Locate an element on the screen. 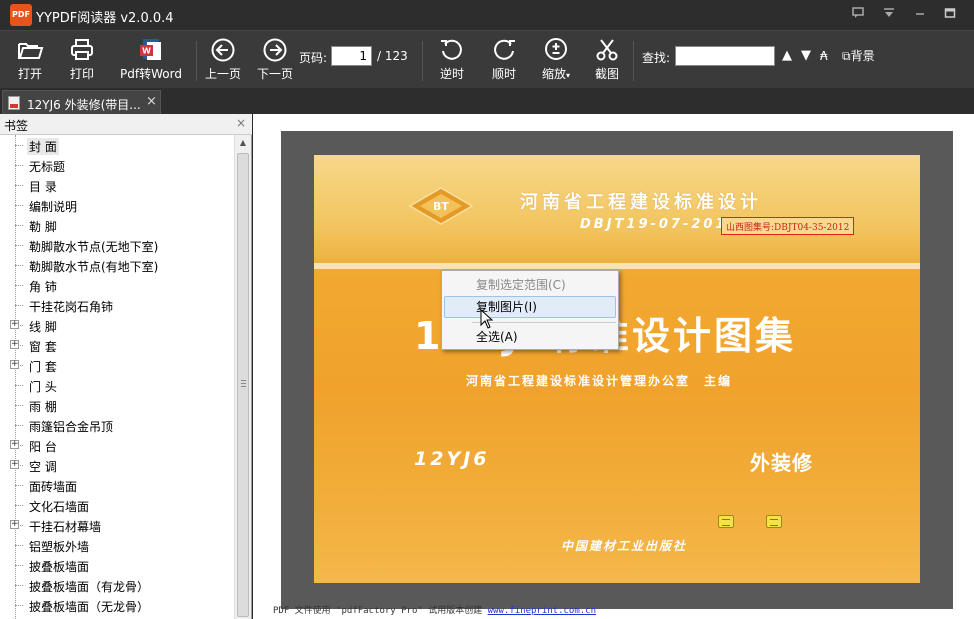 The image size is (974, 619). pdf-to-word-button: W Pdf转Word is located at coordinates (151, 60).